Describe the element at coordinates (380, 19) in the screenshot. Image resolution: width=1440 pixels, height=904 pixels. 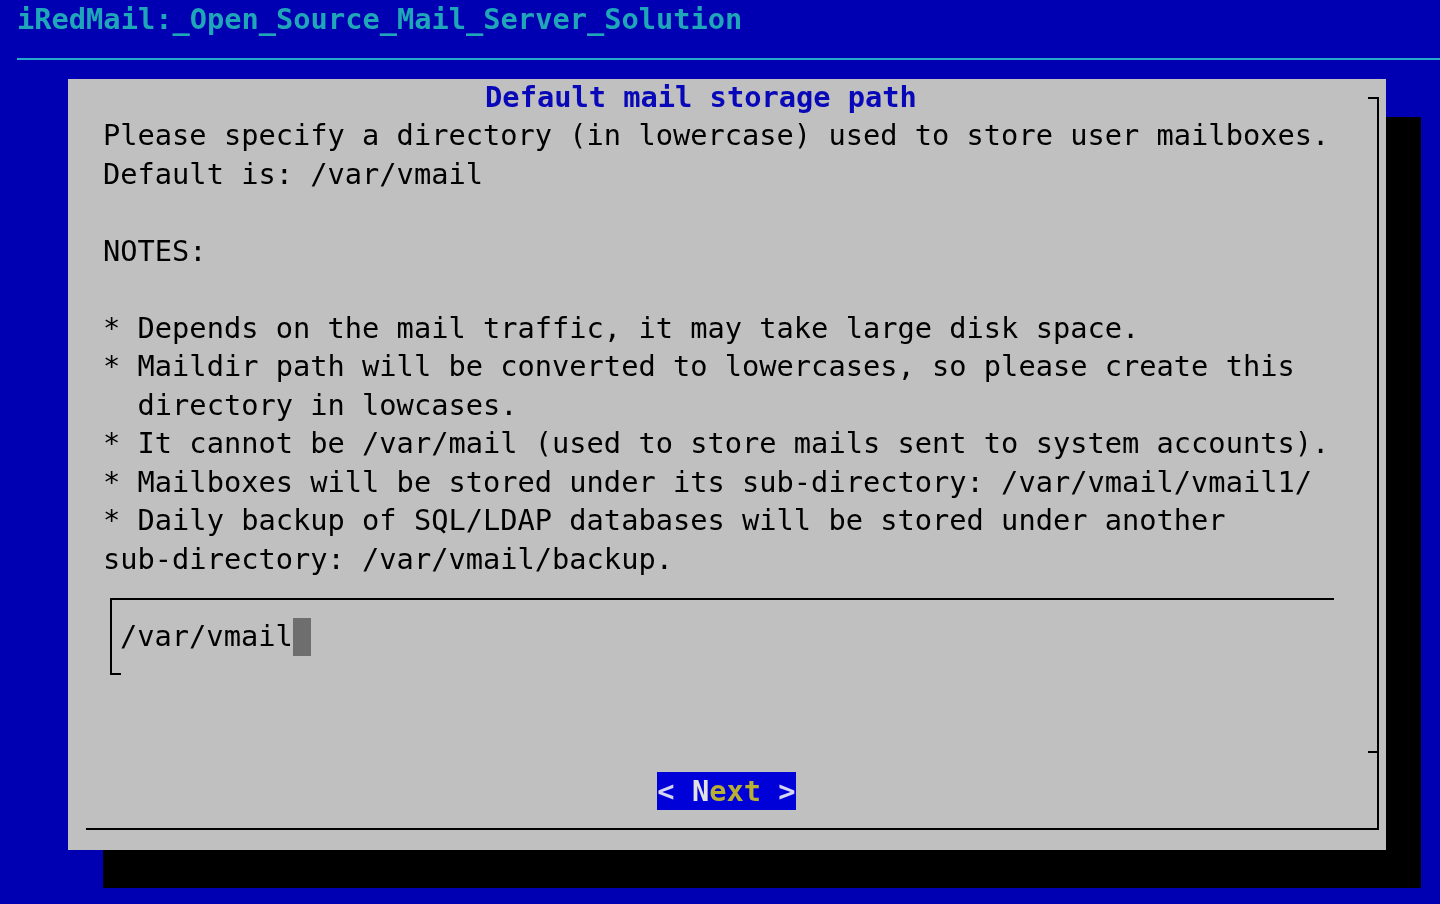
I see `app-title: iRedMail:_Open_Source_Mail_Server_Solution` at that location.